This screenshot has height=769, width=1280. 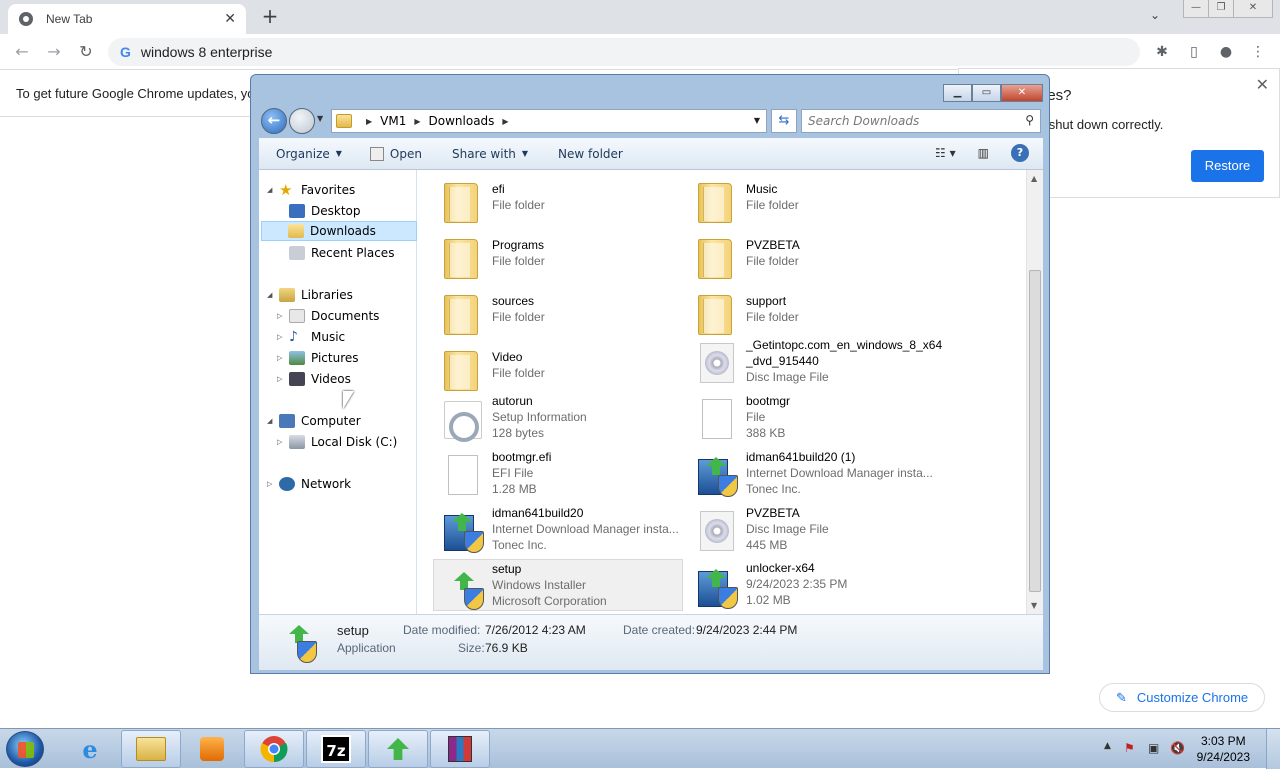 What do you see at coordinates (559, 258) in the screenshot?
I see `file-item: Programs File folder` at bounding box center [559, 258].